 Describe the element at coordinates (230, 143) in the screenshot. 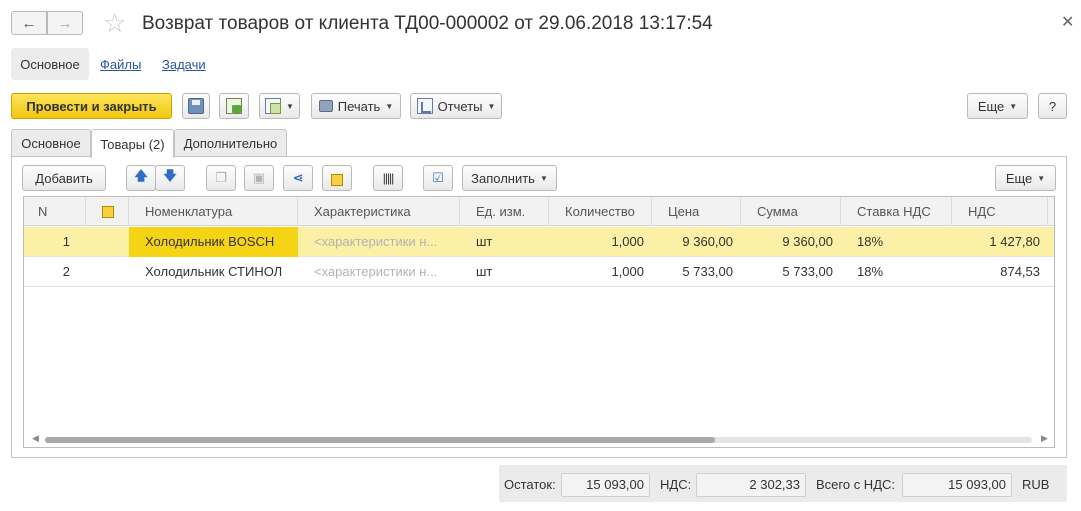

I see `tab-additional: Дополнительно` at that location.